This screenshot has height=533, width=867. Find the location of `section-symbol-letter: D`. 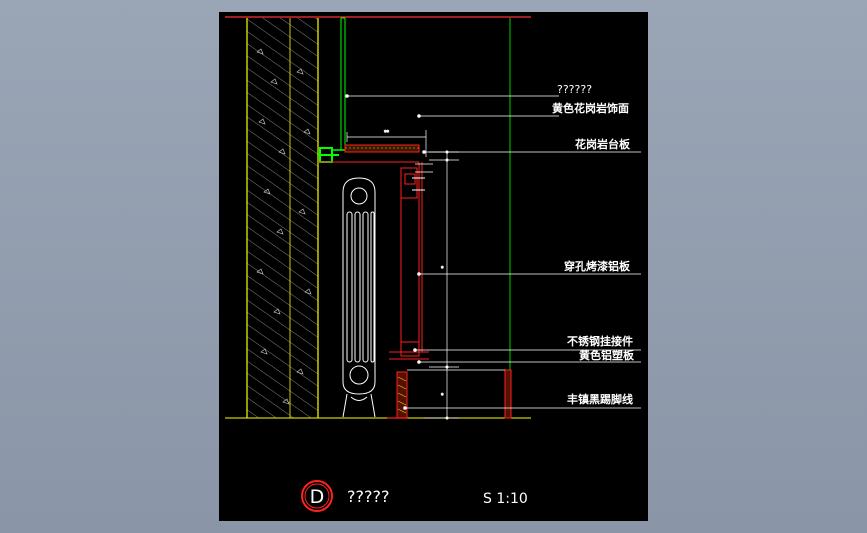

section-symbol-letter: D is located at coordinates (317, 497).